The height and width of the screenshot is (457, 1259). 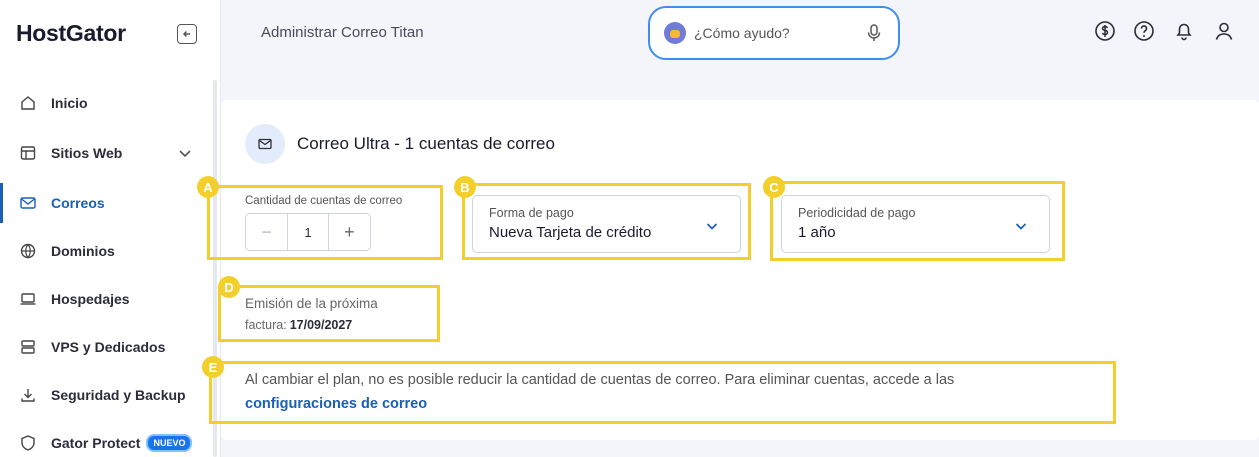 I want to click on sidebar-item-label: Gator Protect, so click(x=96, y=443).